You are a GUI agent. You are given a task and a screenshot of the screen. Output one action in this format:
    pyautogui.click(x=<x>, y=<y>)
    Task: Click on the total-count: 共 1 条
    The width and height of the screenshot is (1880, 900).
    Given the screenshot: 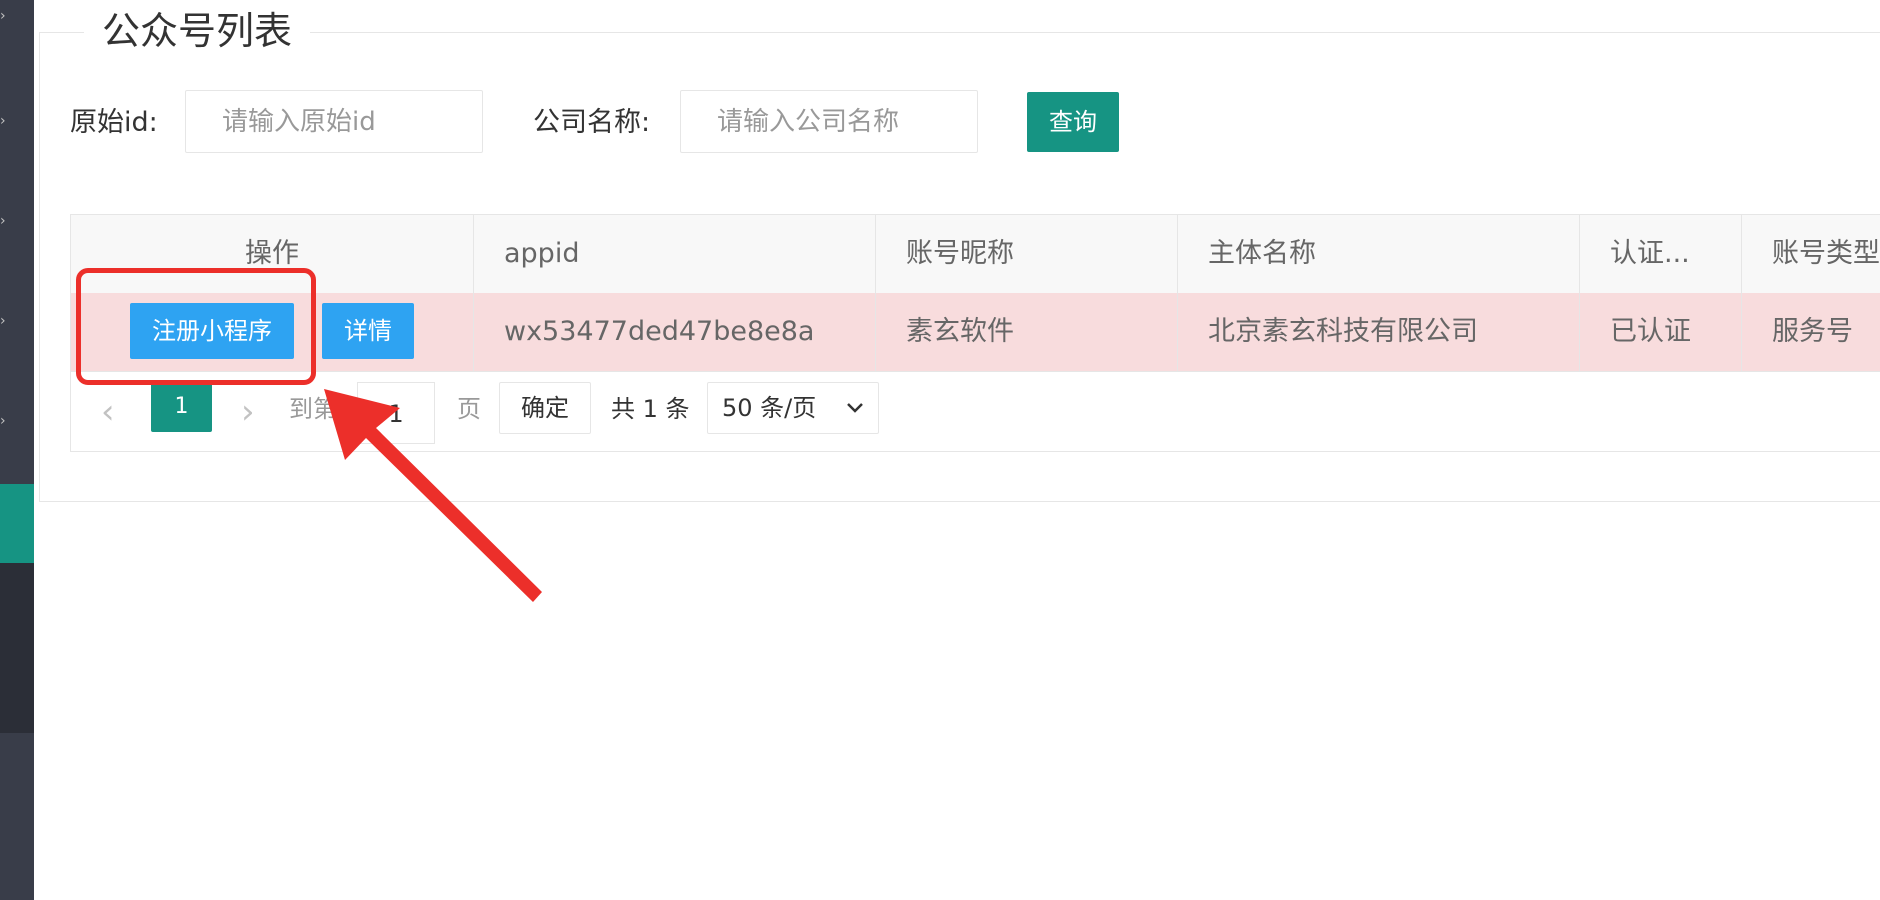 What is the action you would take?
    pyautogui.click(x=650, y=409)
    